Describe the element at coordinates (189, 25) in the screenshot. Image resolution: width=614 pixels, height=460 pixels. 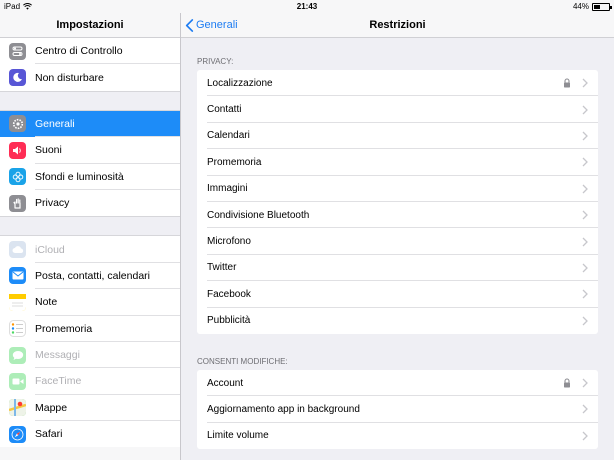
I see `chevron-left-icon` at that location.